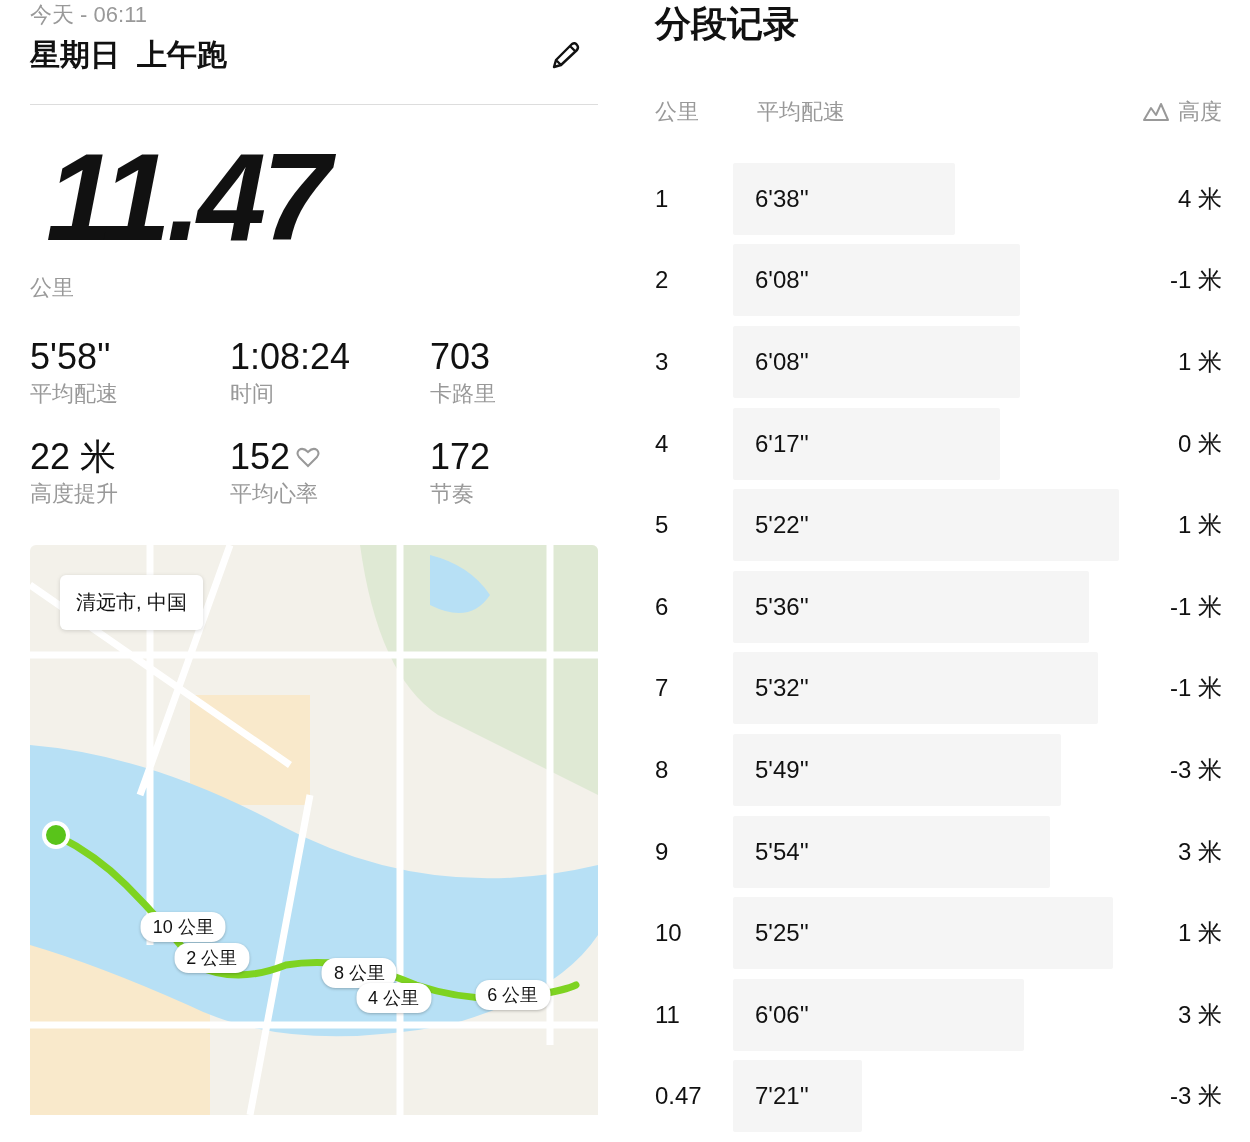 The width and height of the screenshot is (1250, 1142). I want to click on stat-value: 703, so click(460, 357).